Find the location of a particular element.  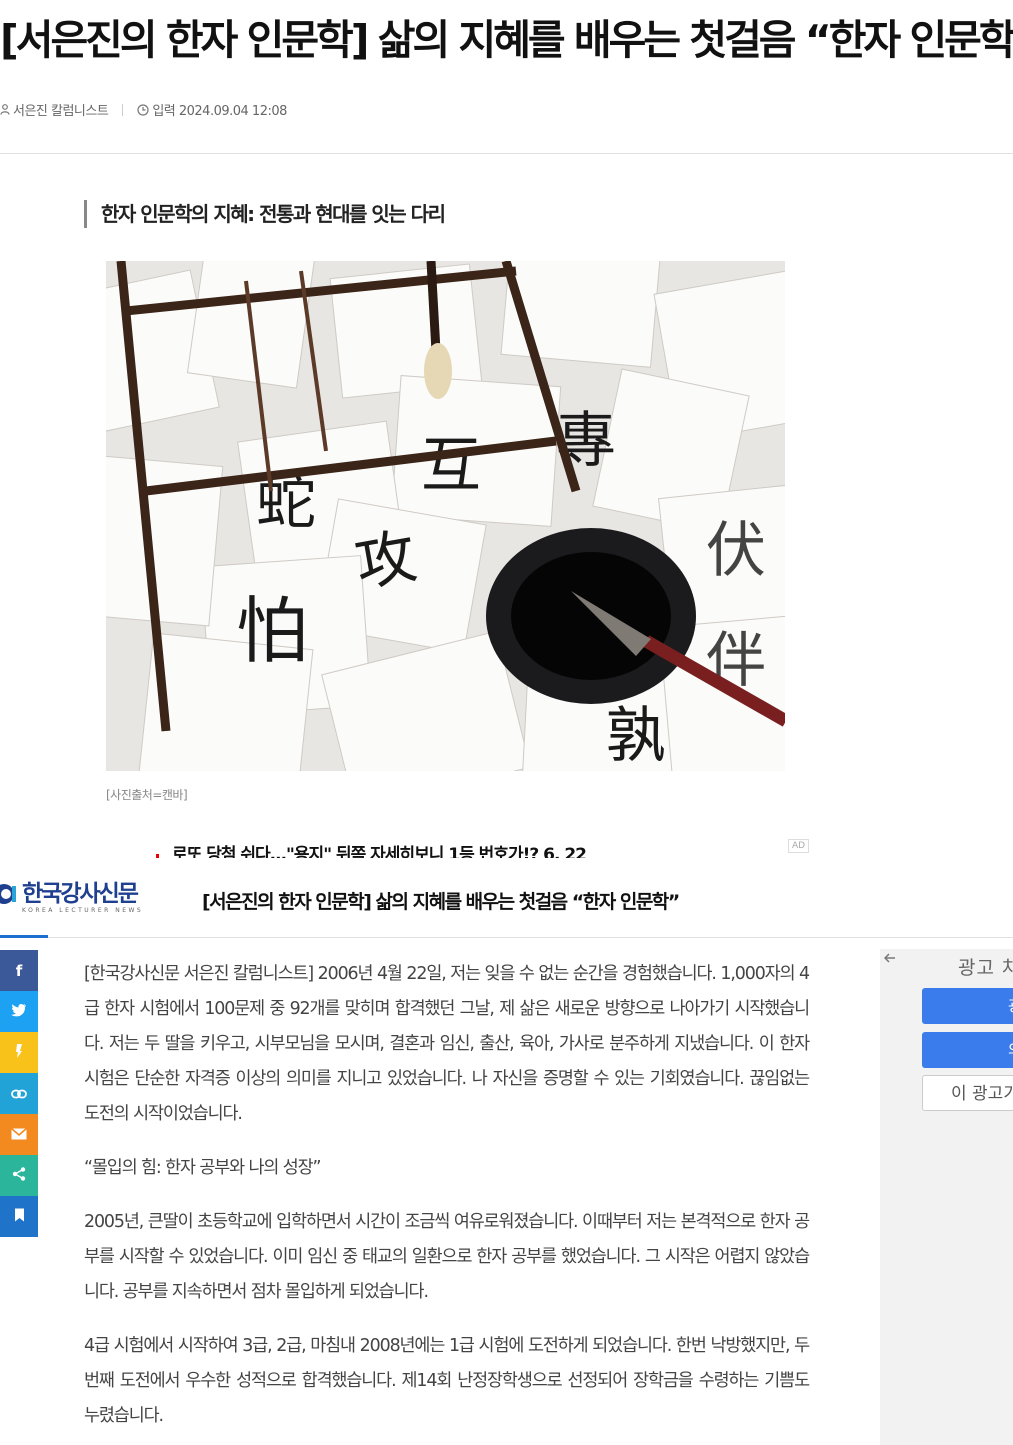

photo-hanzi-7: 伏 is located at coordinates (736, 551).